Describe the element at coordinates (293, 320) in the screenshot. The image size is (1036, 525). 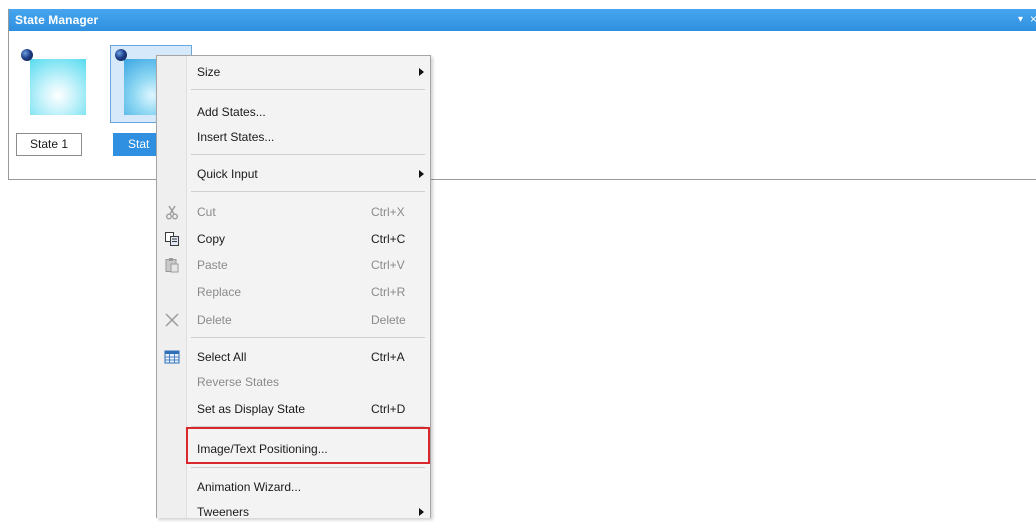
I see `menu-item-delete: Delete Delete` at that location.